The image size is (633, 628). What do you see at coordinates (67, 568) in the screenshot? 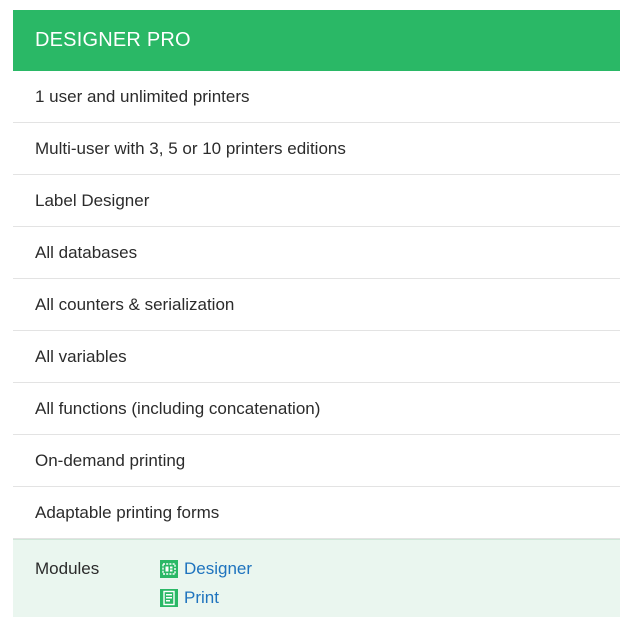
I see `modules-label: Modules` at bounding box center [67, 568].